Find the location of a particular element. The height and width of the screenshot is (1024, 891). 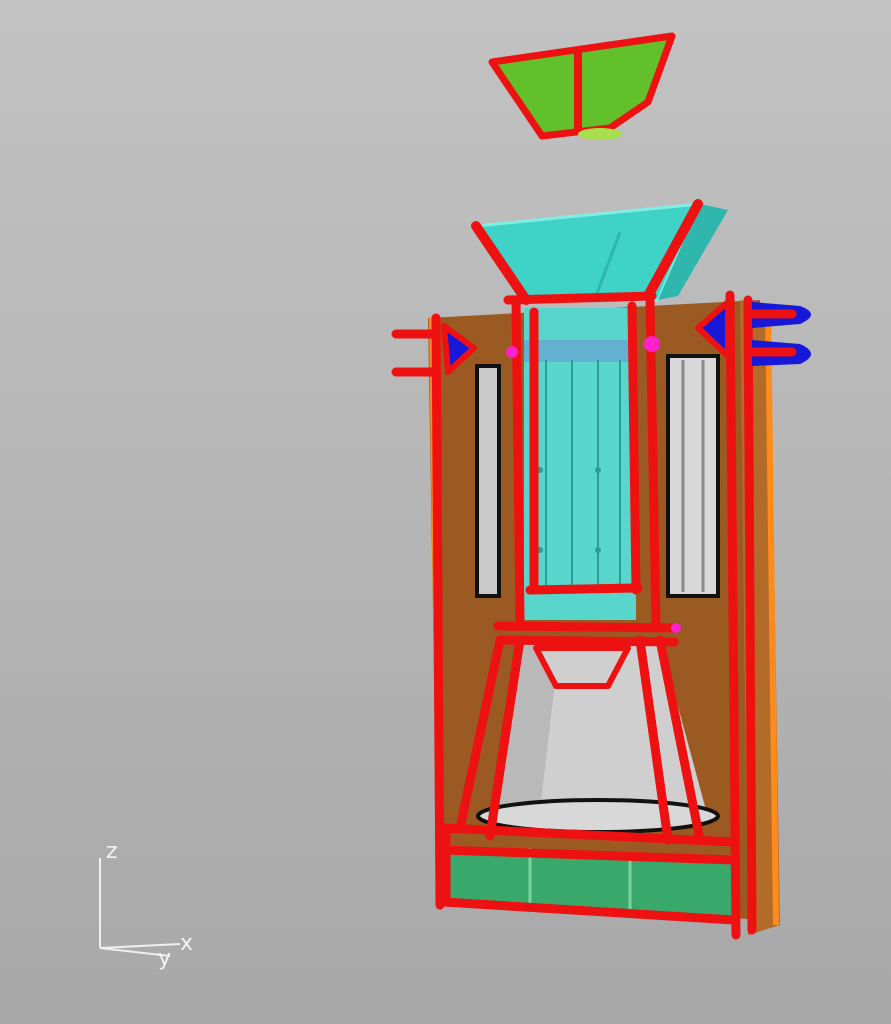

inner-chamber is located at coordinates (580, 464).